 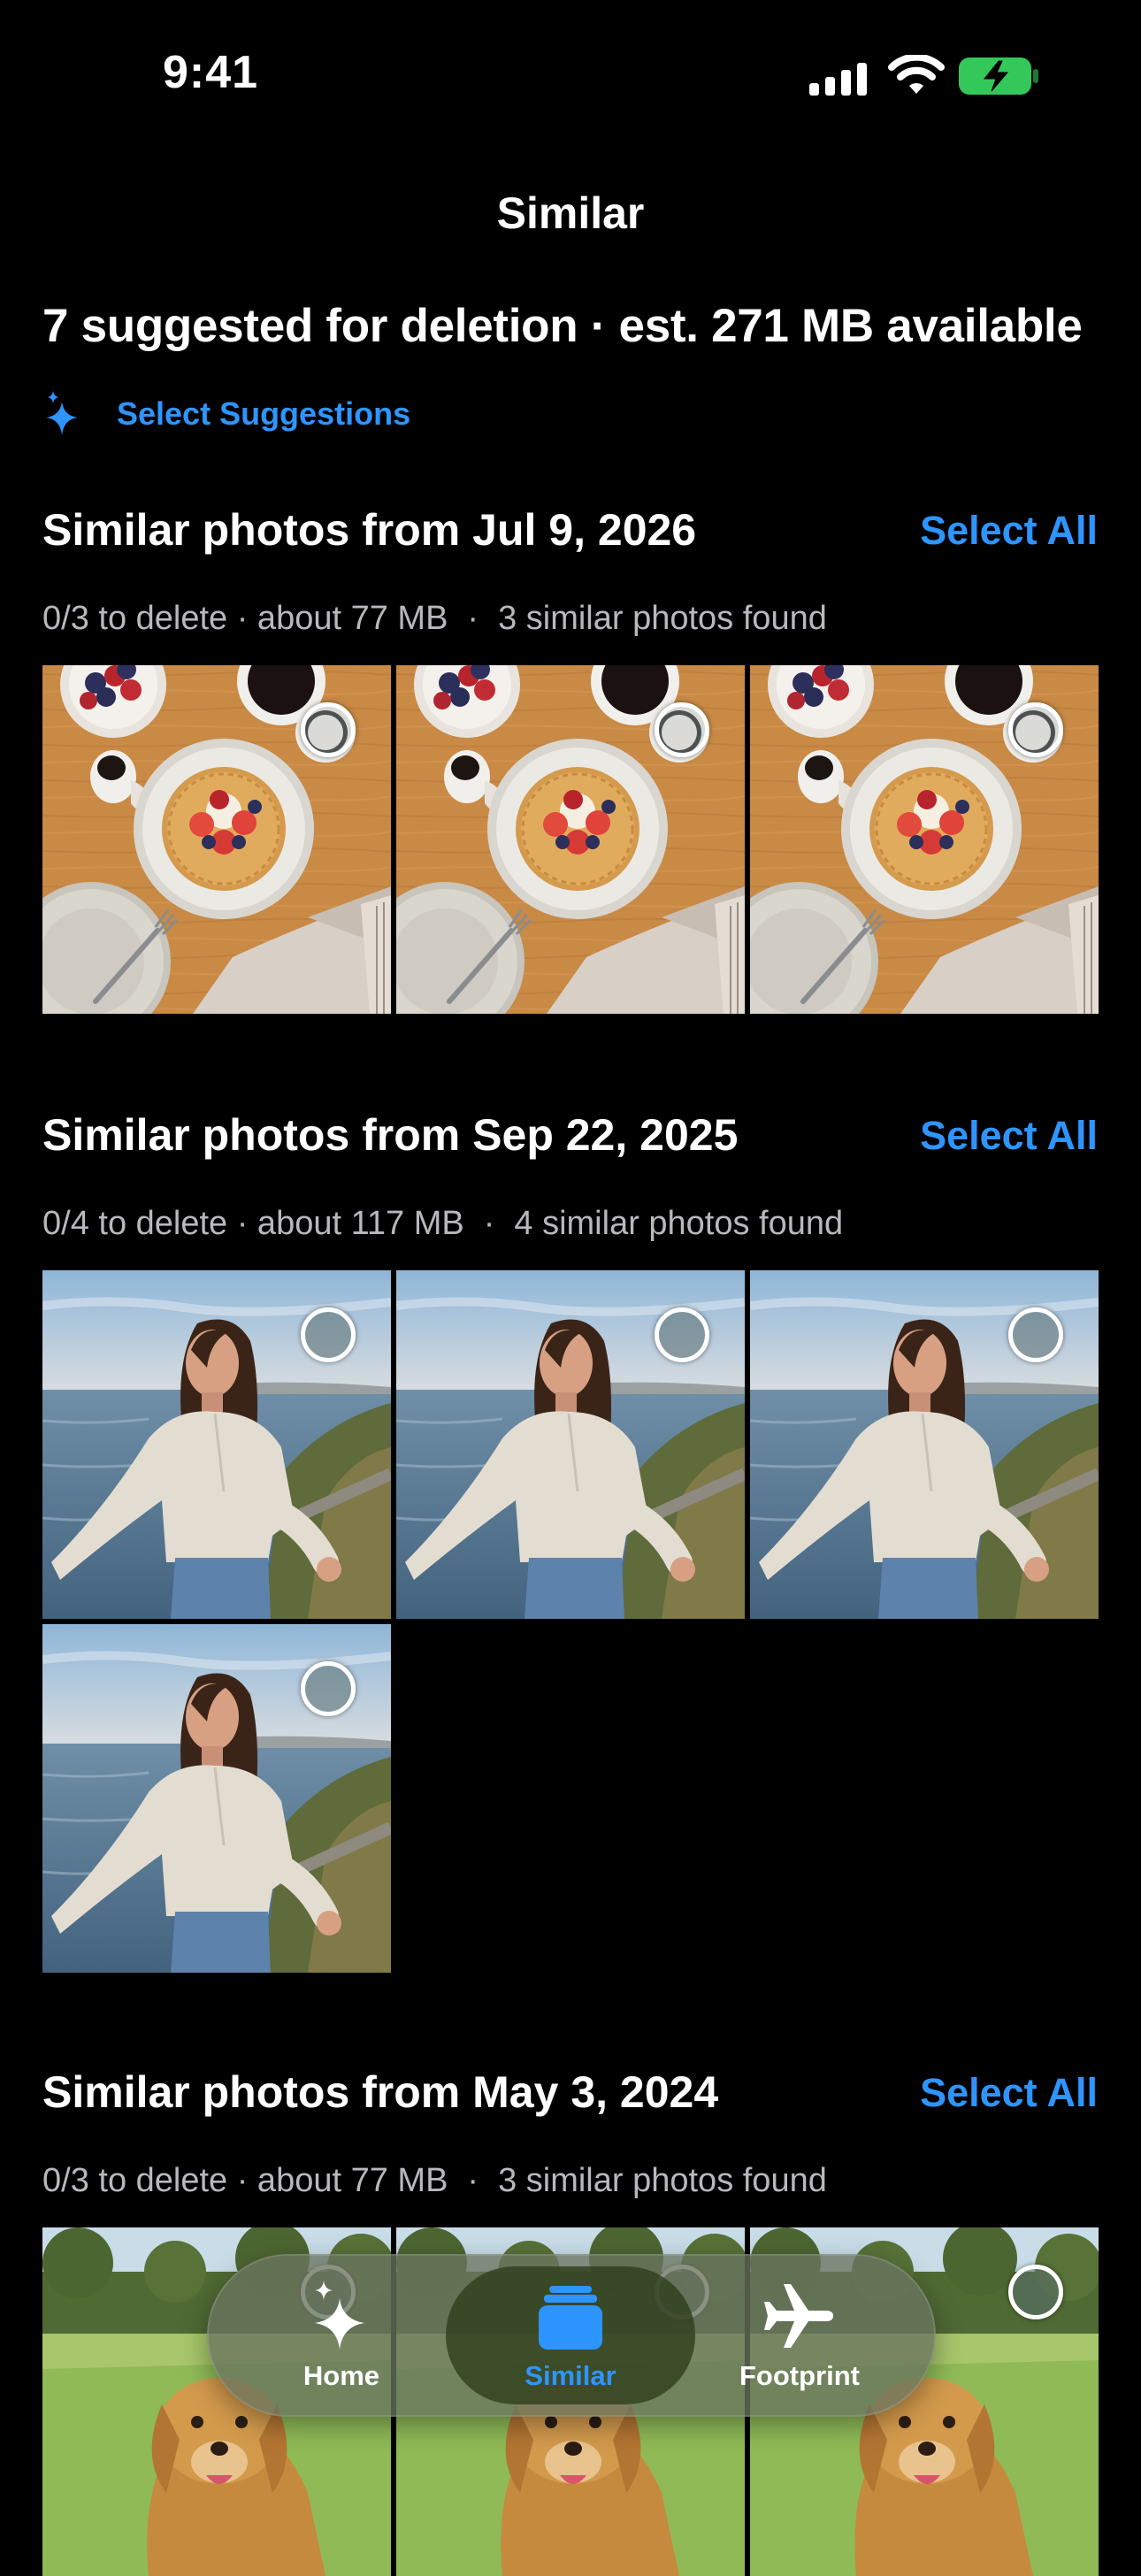 What do you see at coordinates (998, 76) in the screenshot?
I see `battery-charging-icon` at bounding box center [998, 76].